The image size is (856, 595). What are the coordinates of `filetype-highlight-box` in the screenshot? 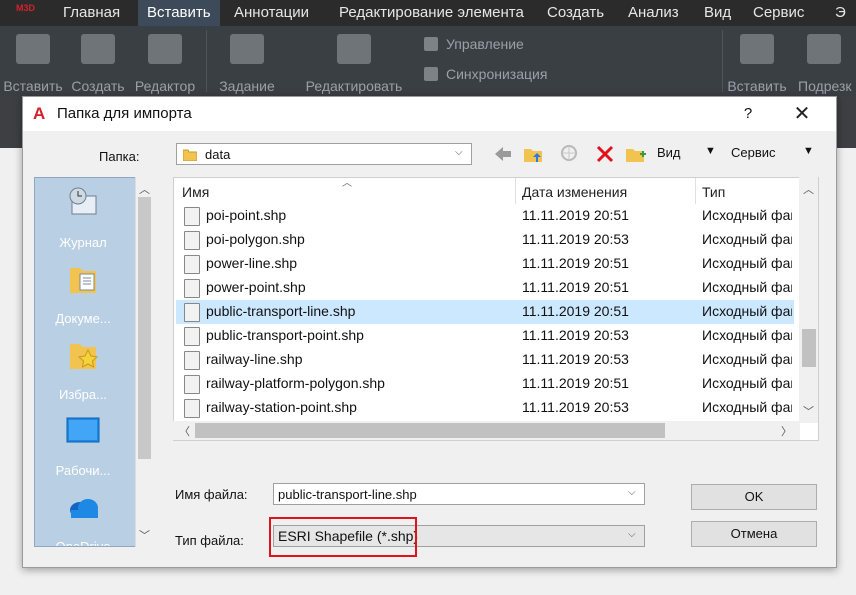 It's located at (343, 537).